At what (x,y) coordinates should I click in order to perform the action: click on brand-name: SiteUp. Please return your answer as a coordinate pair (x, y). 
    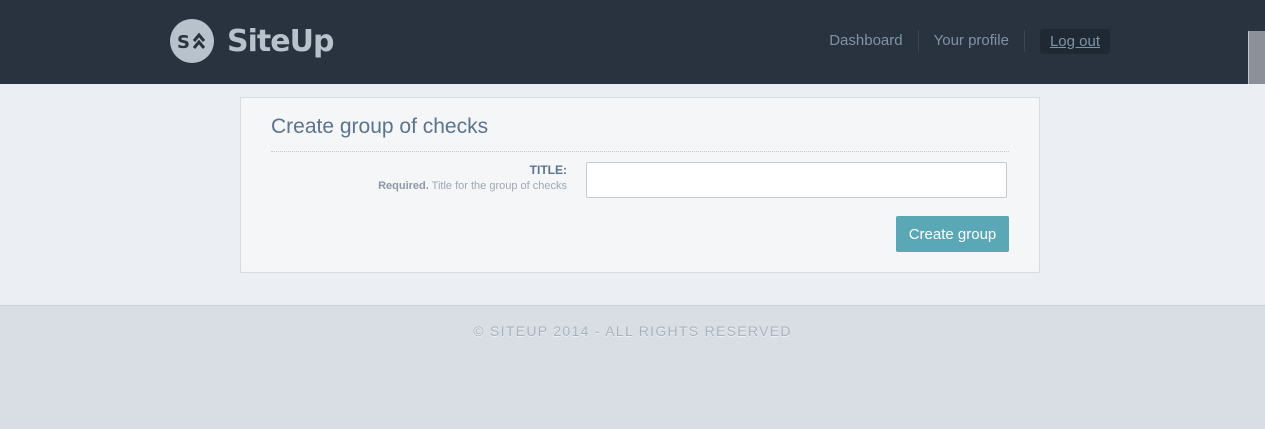
    Looking at the image, I should click on (280, 41).